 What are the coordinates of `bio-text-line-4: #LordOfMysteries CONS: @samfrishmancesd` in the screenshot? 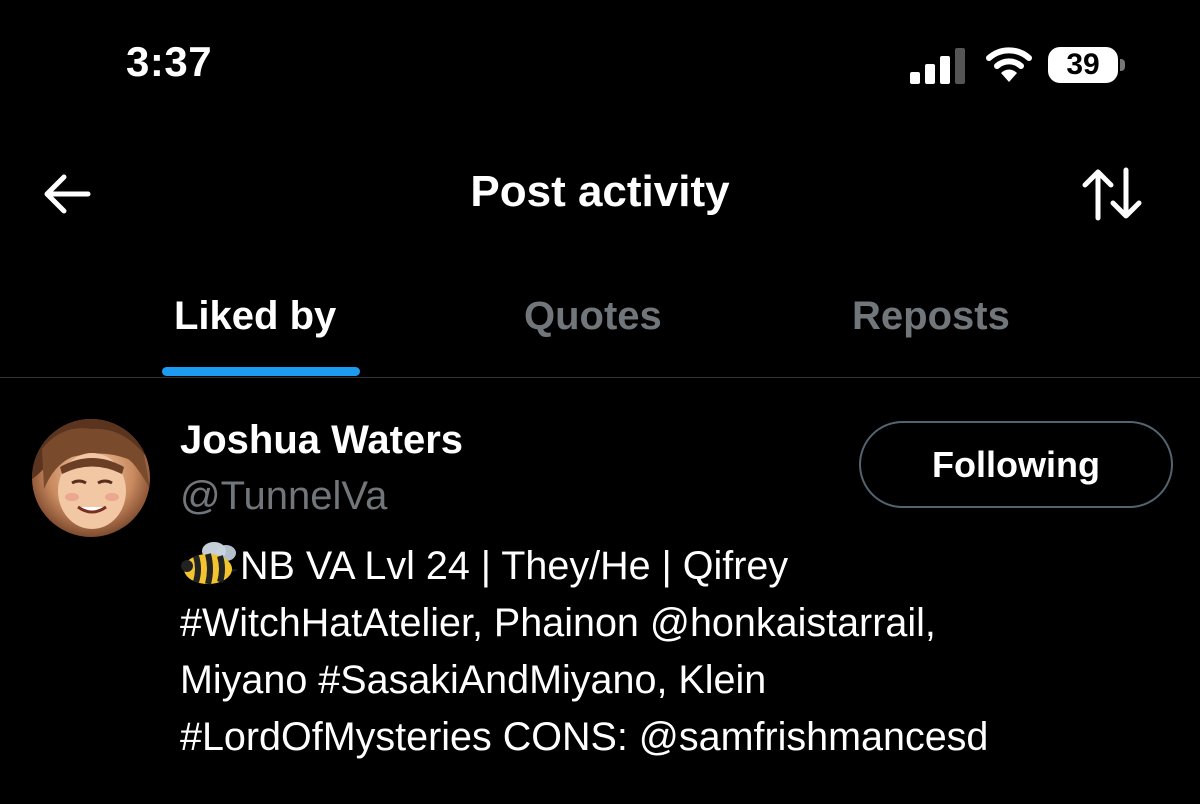 It's located at (584, 737).